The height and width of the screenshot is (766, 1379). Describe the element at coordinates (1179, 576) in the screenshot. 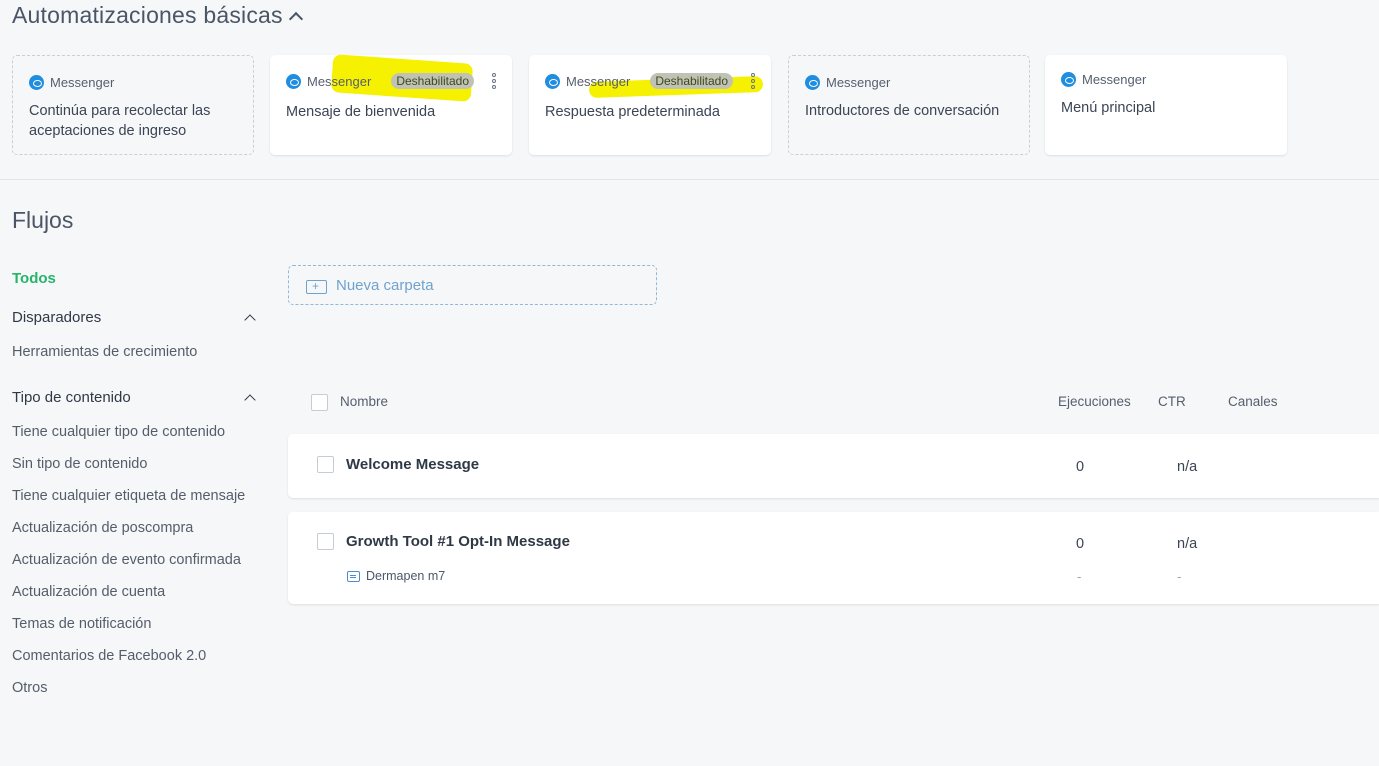

I see `sub-ctr: -` at that location.